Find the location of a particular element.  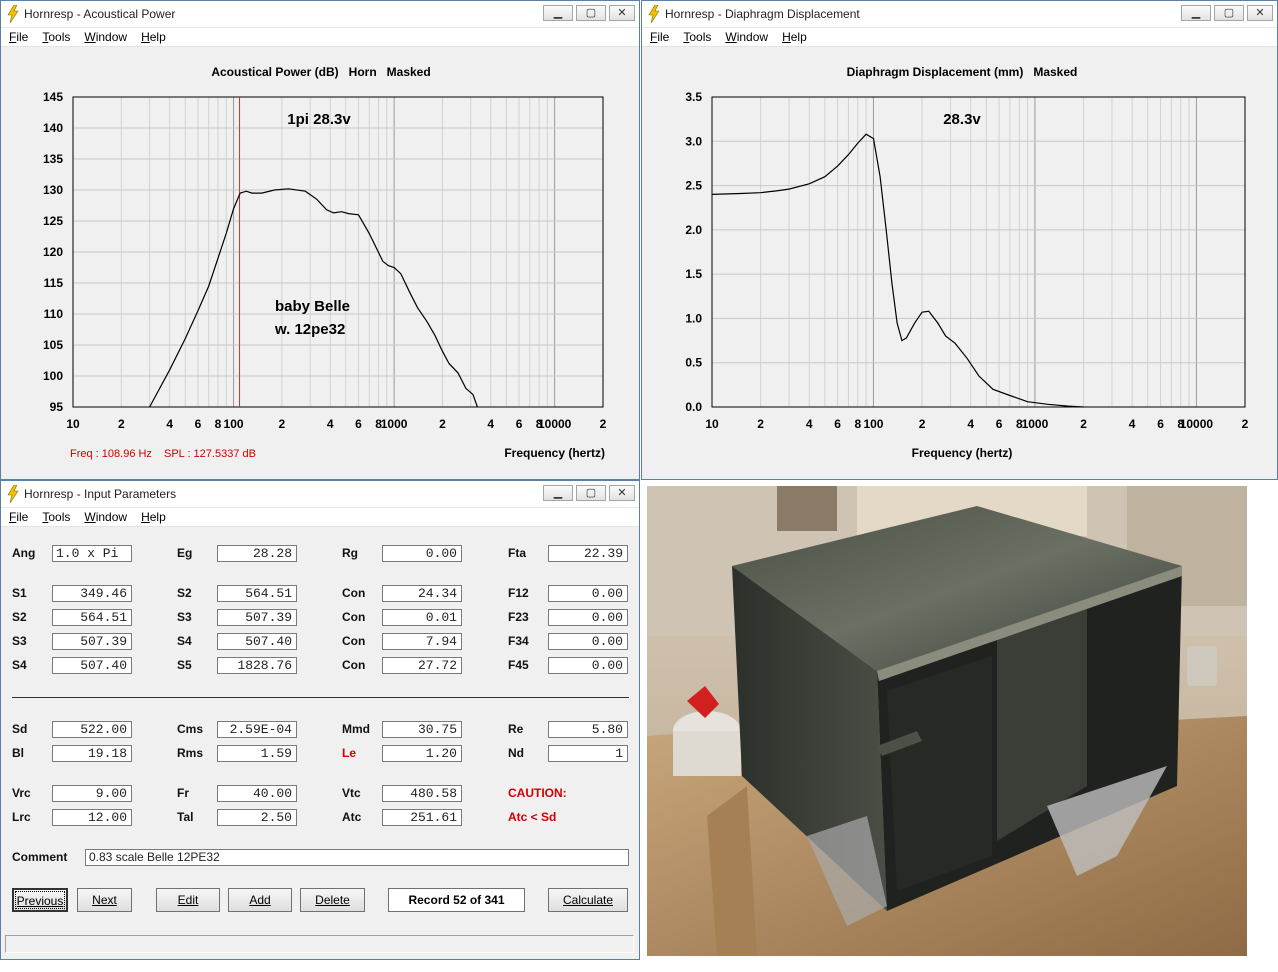

y-tick-label: 1.0 is located at coordinates (693, 318).